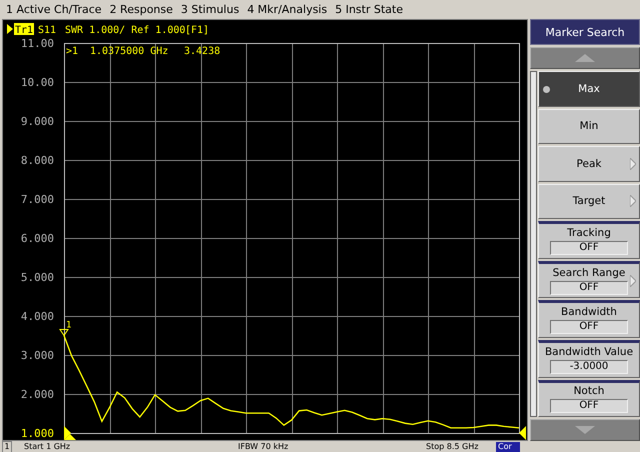  Describe the element at coordinates (47, 447) in the screenshot. I see `start-frequency: Start 1 GHz` at that location.